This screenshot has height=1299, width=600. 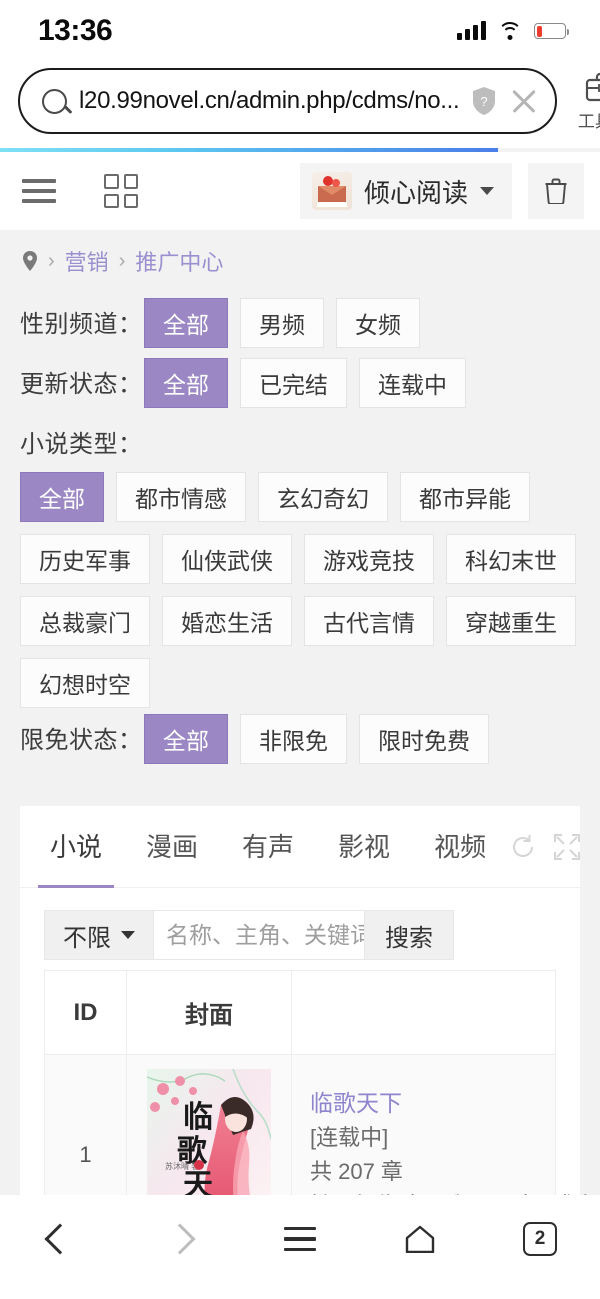 What do you see at coordinates (227, 559) in the screenshot?
I see `filter-chip-genre-5: 仙侠武侠` at bounding box center [227, 559].